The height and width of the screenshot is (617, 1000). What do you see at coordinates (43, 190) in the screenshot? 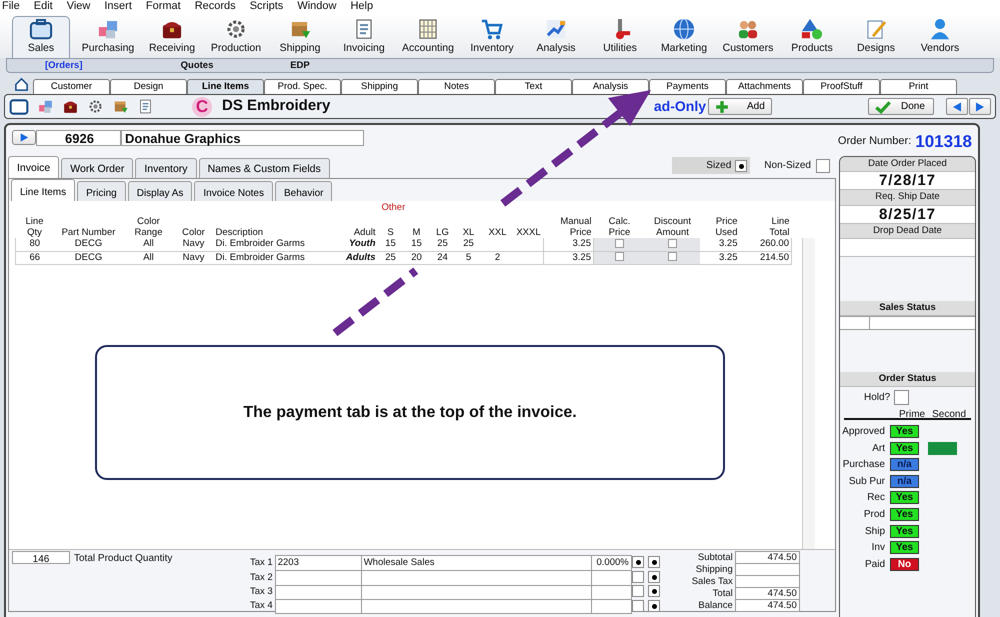
I see `sub-tab: Line Items` at bounding box center [43, 190].